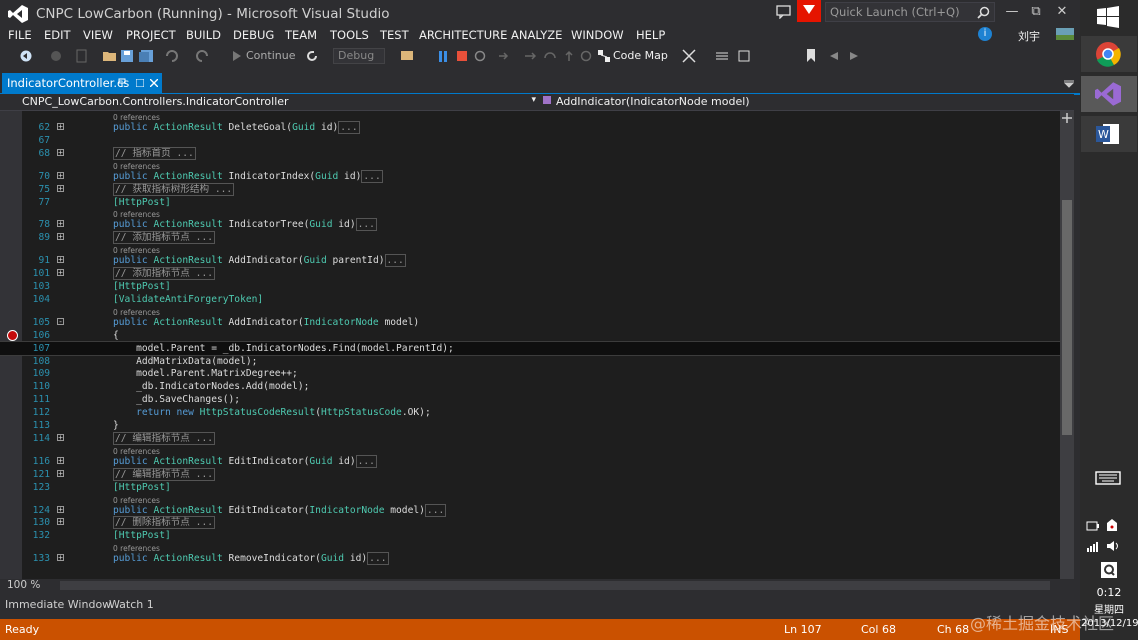  Describe the element at coordinates (530, 487) in the screenshot. I see `code-line: 123 [HttpPost]` at that location.